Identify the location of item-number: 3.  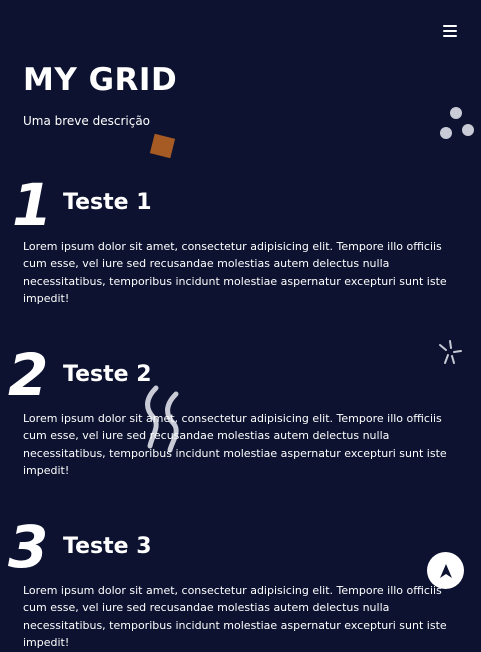
(28, 547).